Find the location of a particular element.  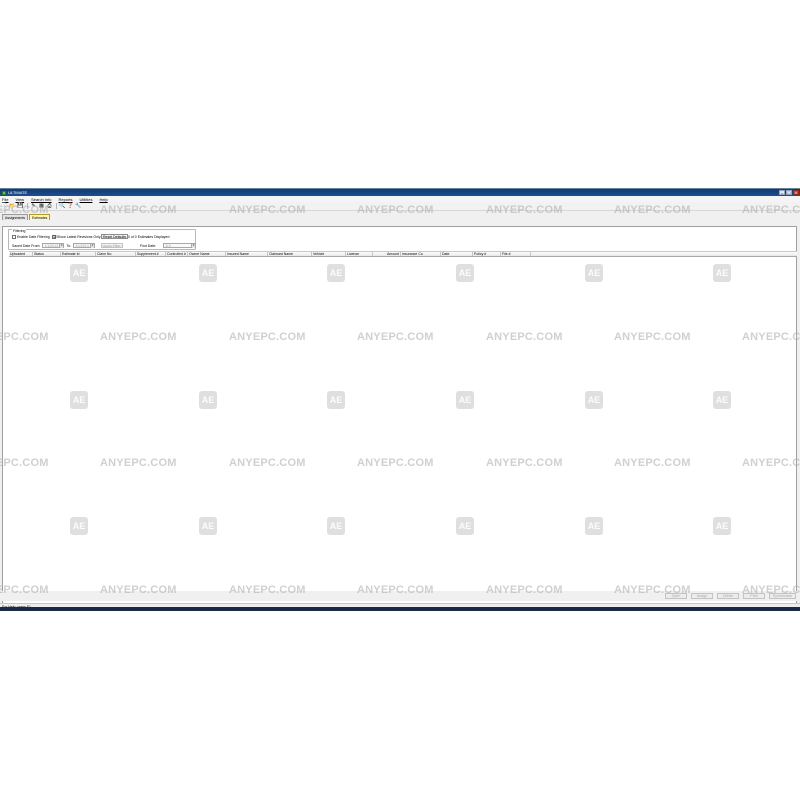

filter-legend: Filtering is located at coordinates (19, 231).